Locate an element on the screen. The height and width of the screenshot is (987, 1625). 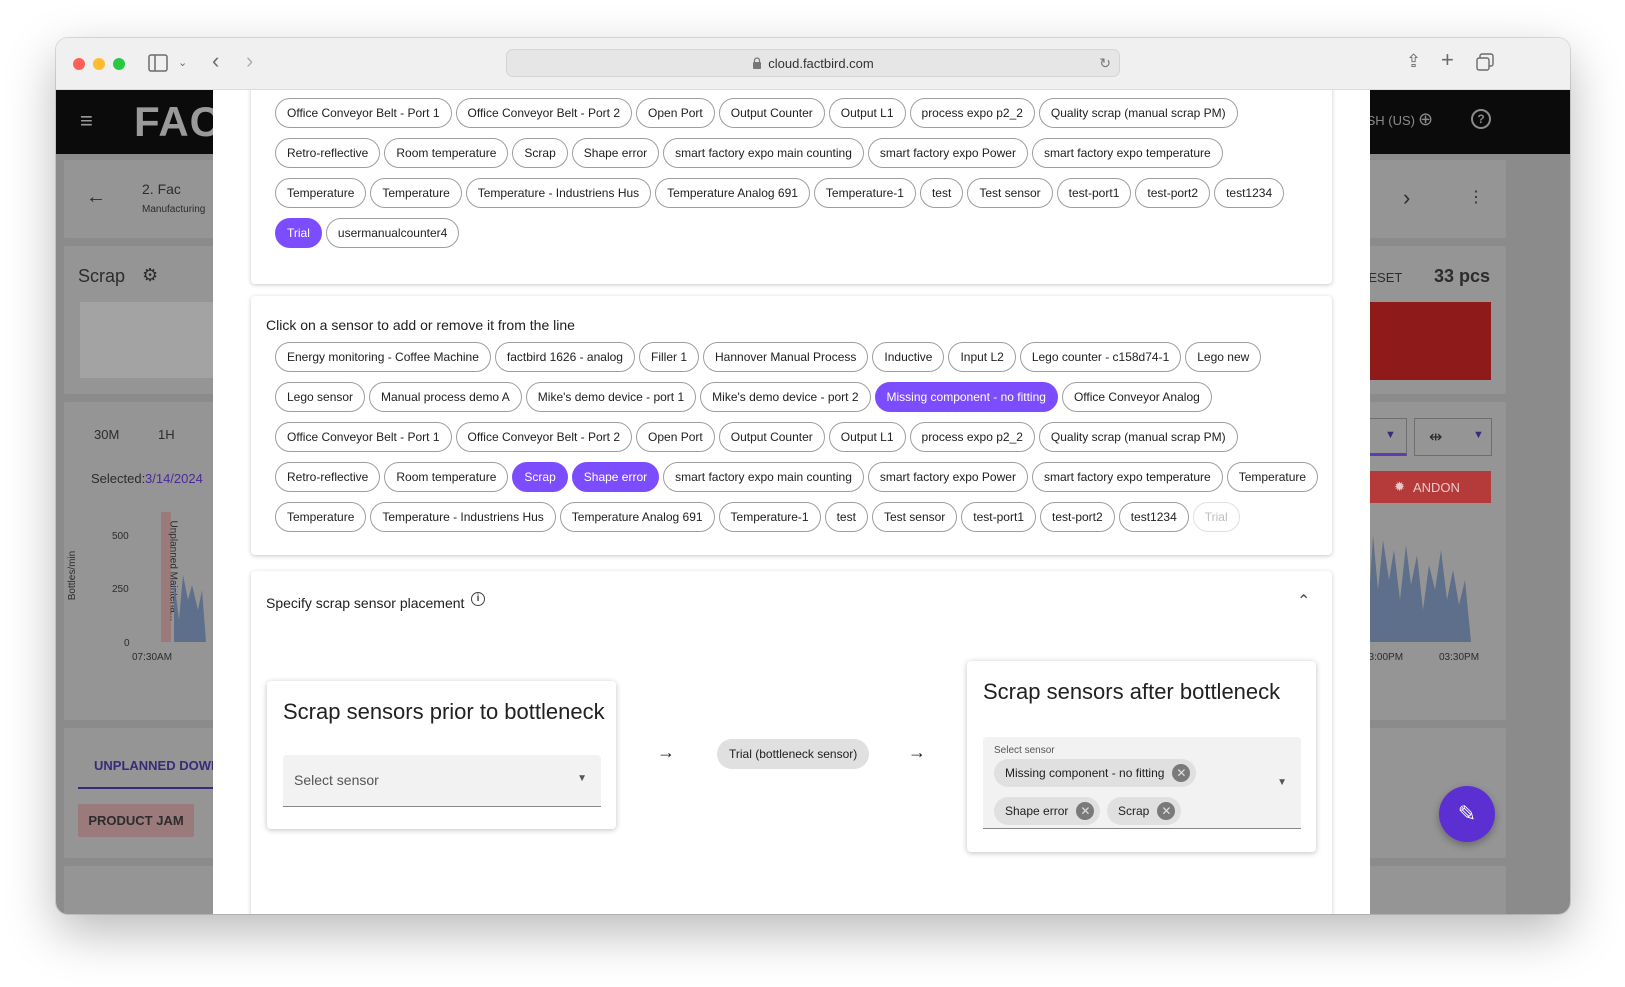
globe-icon: ⊕ is located at coordinates (1425, 119).